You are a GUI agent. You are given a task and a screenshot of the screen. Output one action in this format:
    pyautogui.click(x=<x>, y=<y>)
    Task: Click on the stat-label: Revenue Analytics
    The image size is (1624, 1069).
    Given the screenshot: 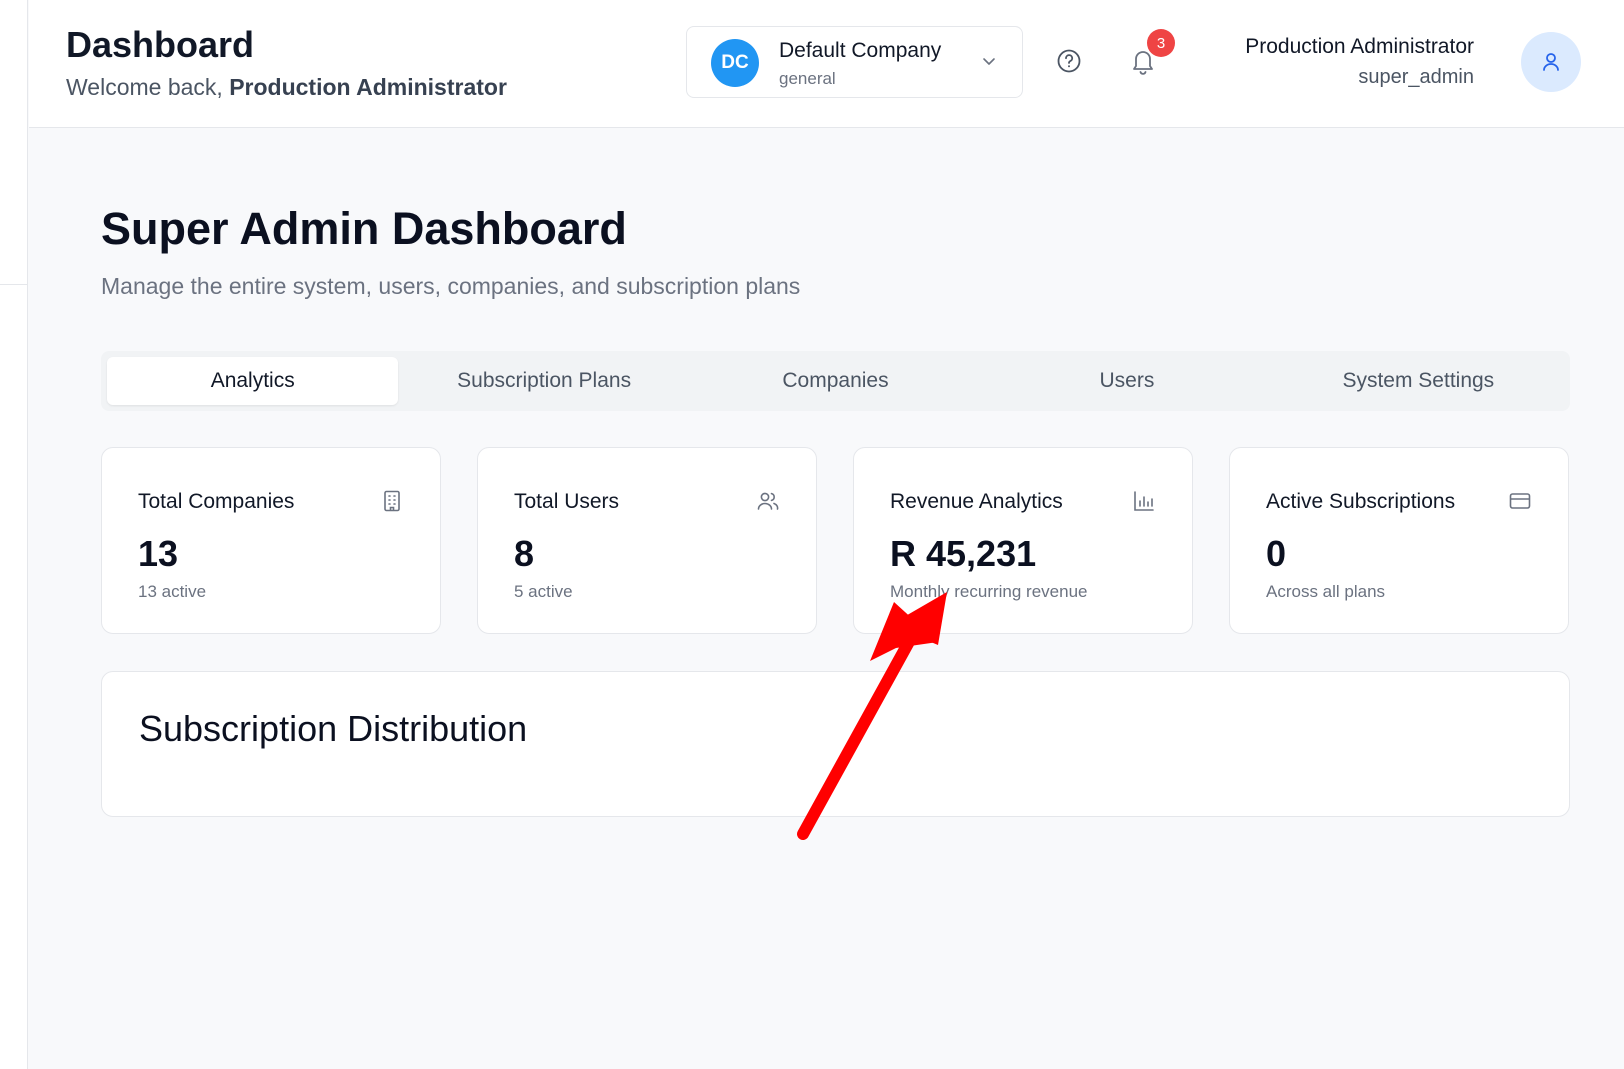 What is the action you would take?
    pyautogui.click(x=976, y=501)
    